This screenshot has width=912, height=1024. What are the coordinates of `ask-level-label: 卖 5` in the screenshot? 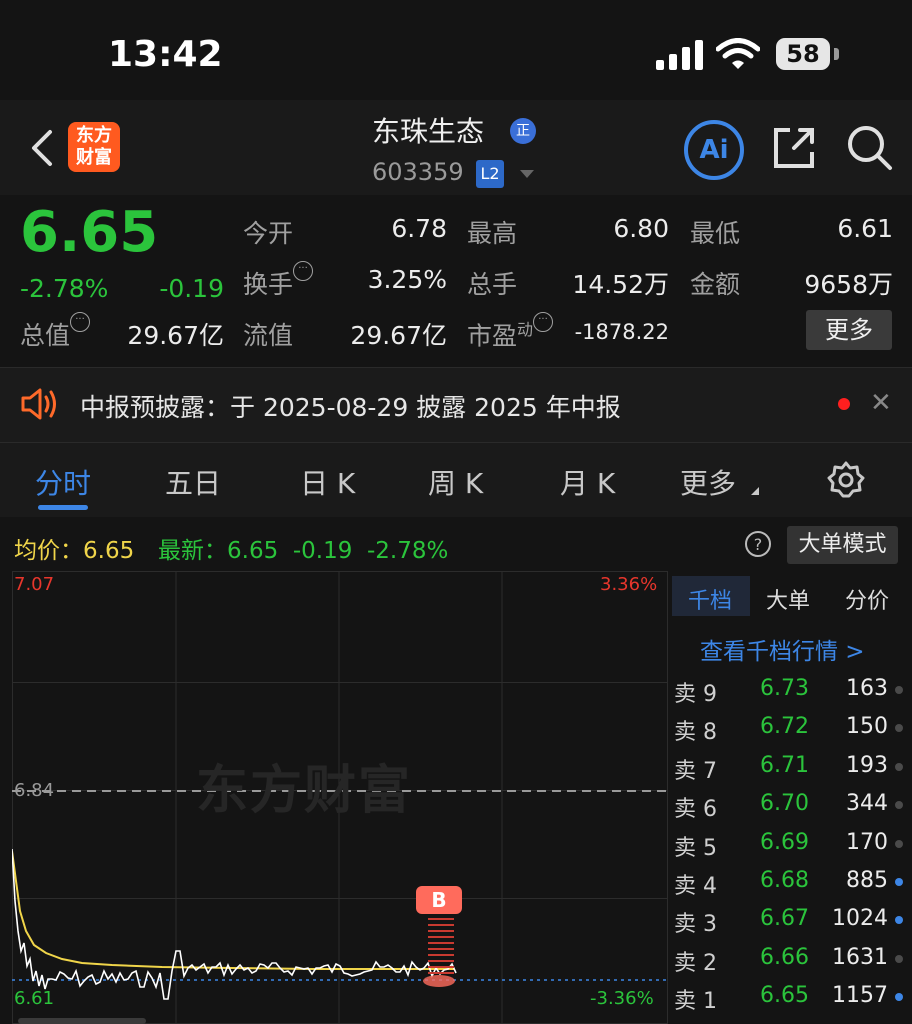 It's located at (695, 848).